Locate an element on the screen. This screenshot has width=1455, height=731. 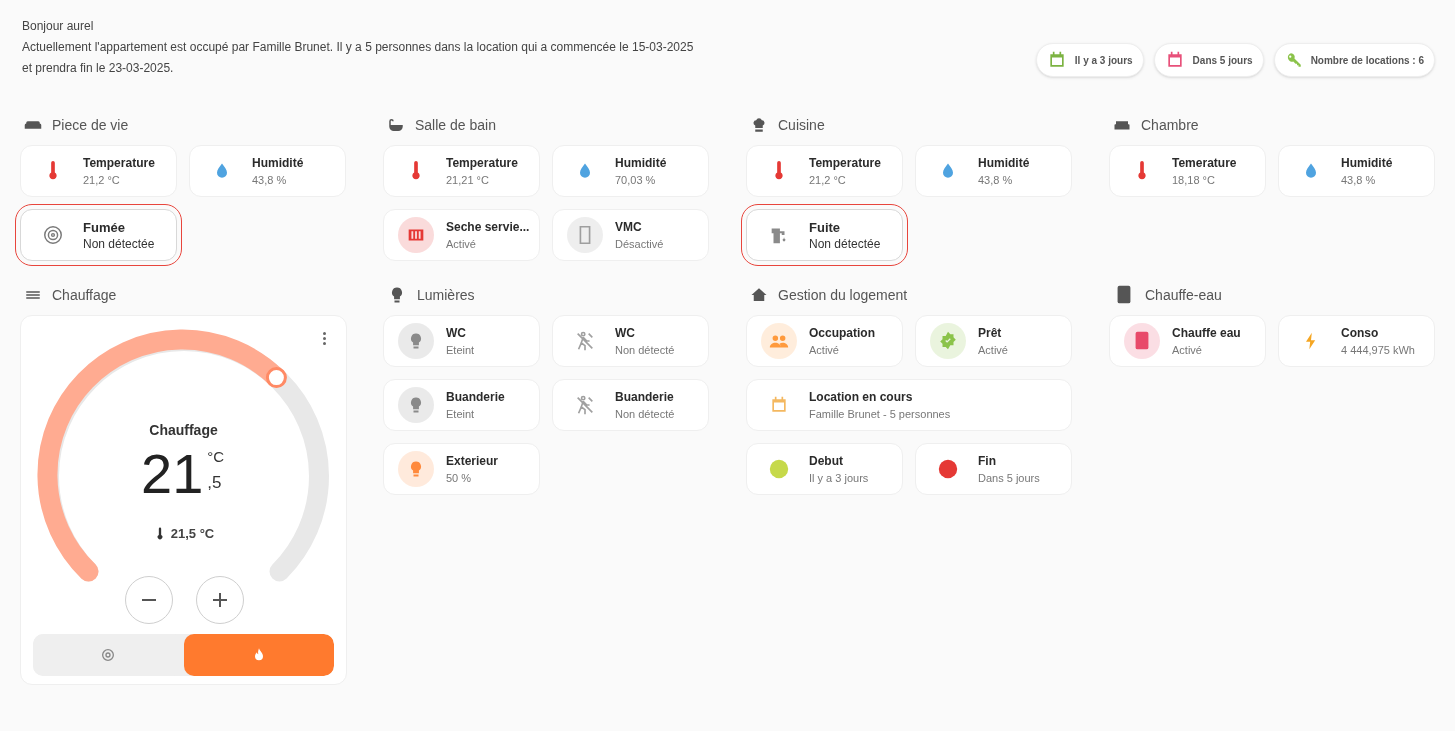
info-chip: Nombre de locations : 6 is located at coordinates (1354, 60).